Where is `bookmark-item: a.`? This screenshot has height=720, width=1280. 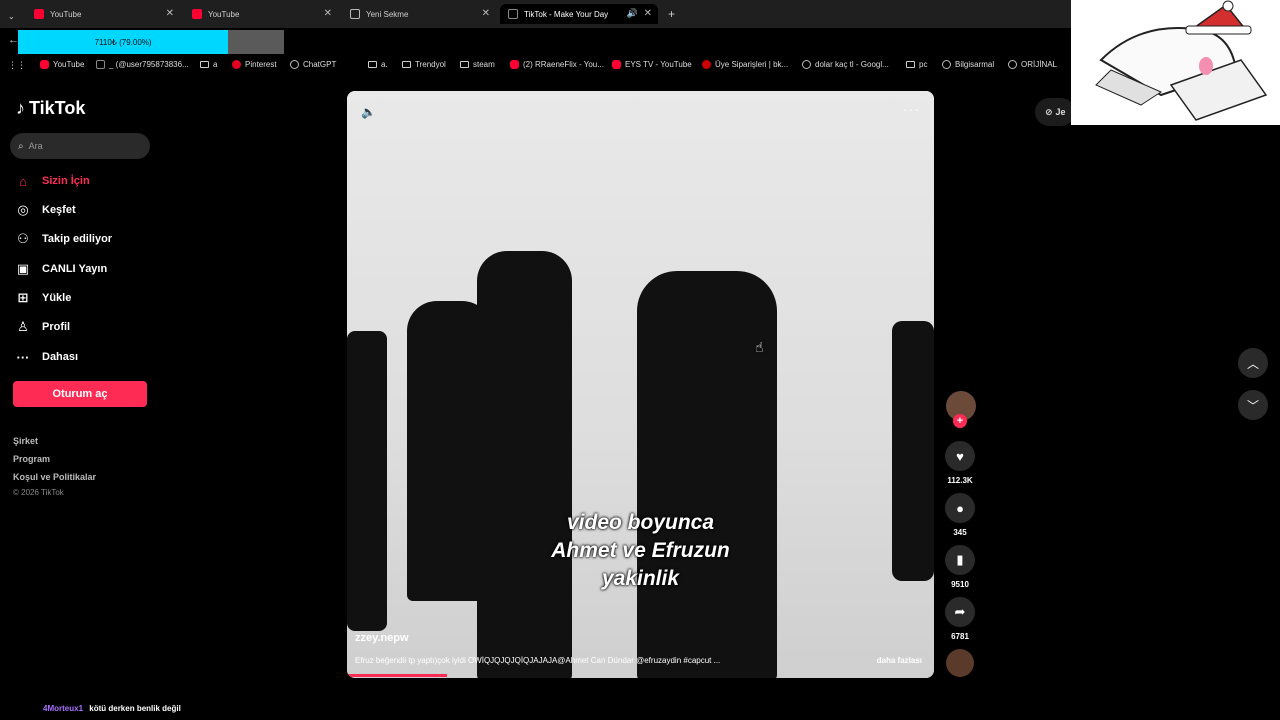
bookmark-item: a. is located at coordinates (378, 64).